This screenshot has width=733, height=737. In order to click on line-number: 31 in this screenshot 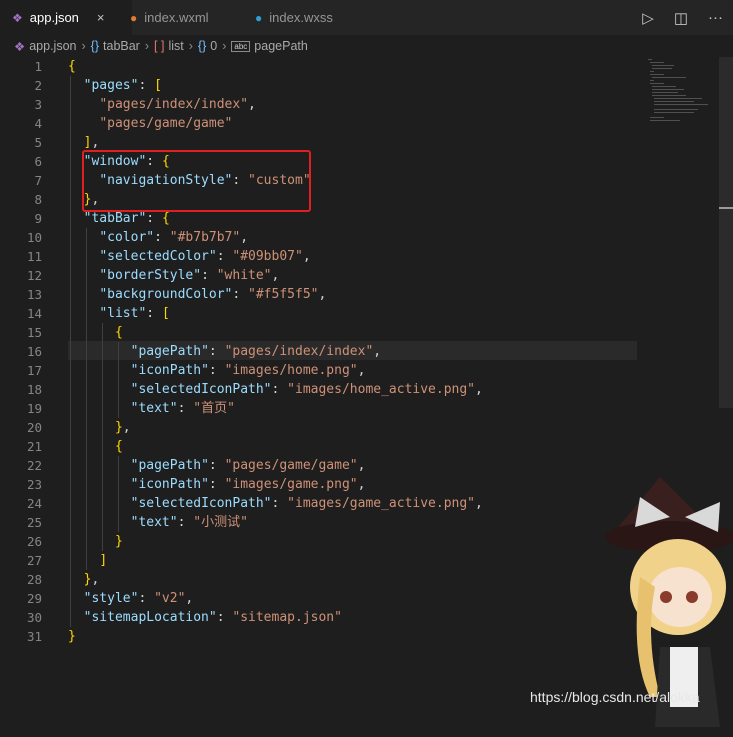, I will do `click(34, 636)`.